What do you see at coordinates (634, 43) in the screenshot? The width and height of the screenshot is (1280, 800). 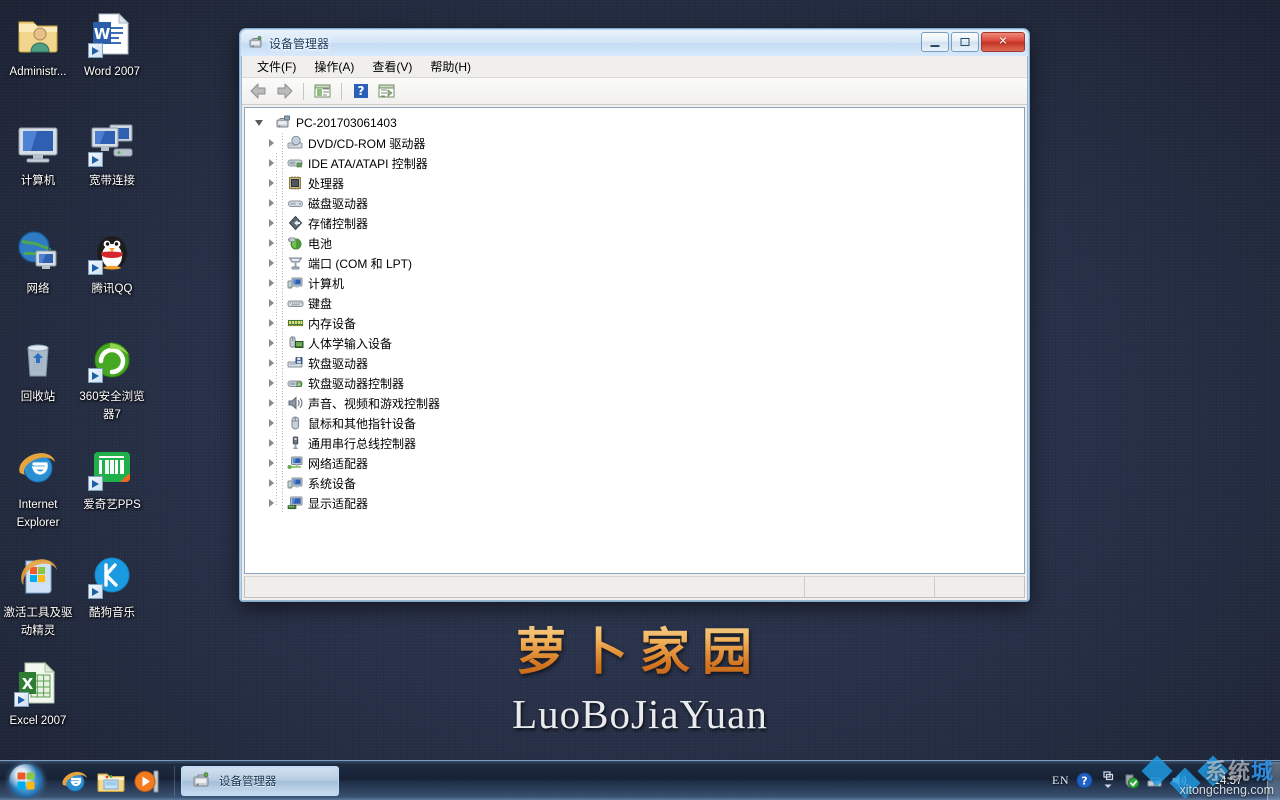 I see `window-titlebar: 设备管理器 ✕` at bounding box center [634, 43].